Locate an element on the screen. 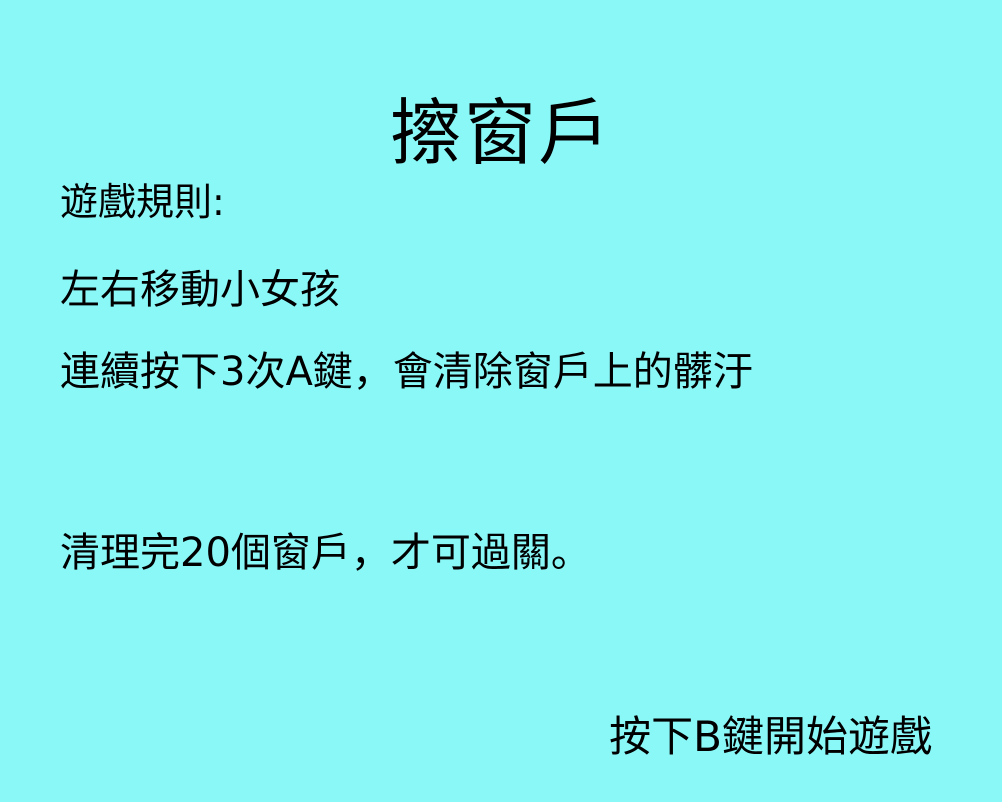 This screenshot has height=802, width=1002. rule-line-clean: 連續按下3次A鍵，會清除窗戶上的髒汙 is located at coordinates (406, 372).